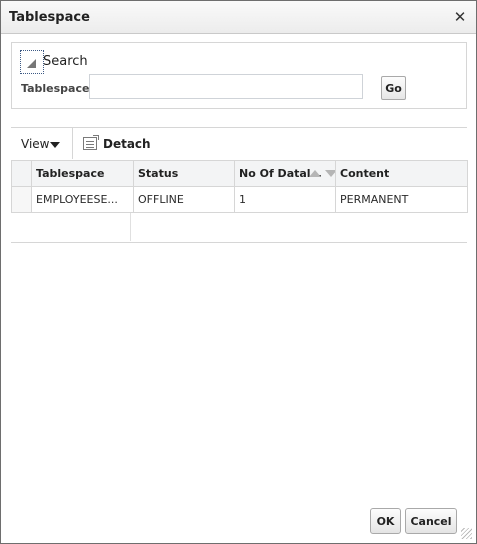 The width and height of the screenshot is (477, 544). I want to click on caret-down-icon, so click(55, 145).